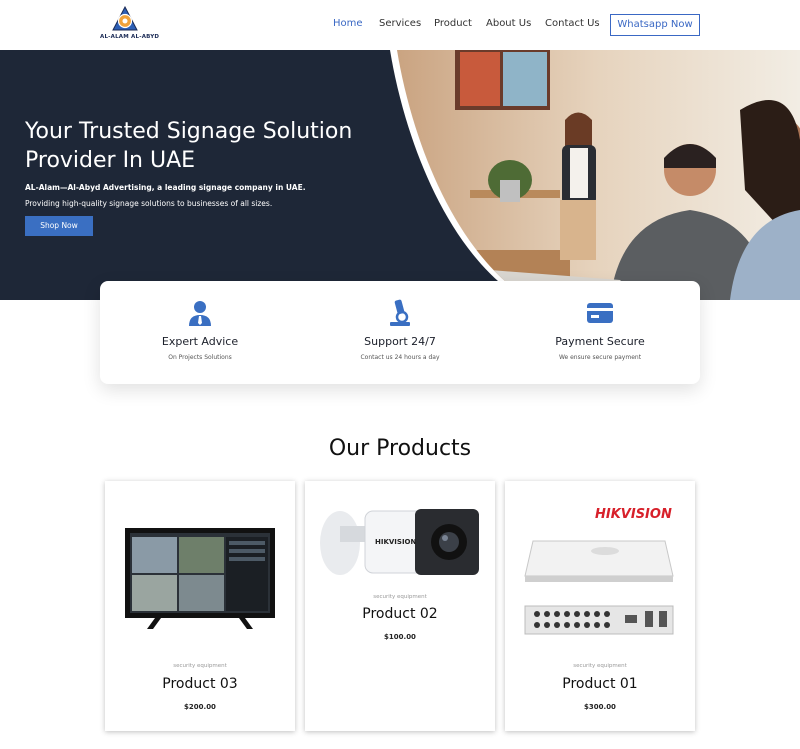 This screenshot has height=749, width=800. What do you see at coordinates (453, 25) in the screenshot?
I see `nav-product: Product` at bounding box center [453, 25].